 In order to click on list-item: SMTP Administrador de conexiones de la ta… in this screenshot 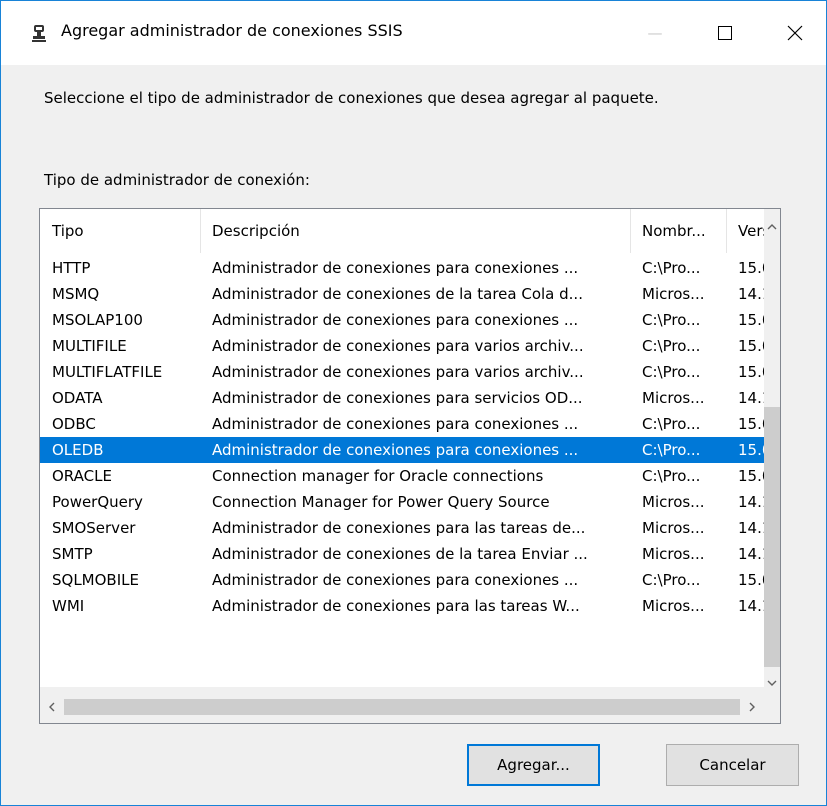, I will do `click(408, 554)`.